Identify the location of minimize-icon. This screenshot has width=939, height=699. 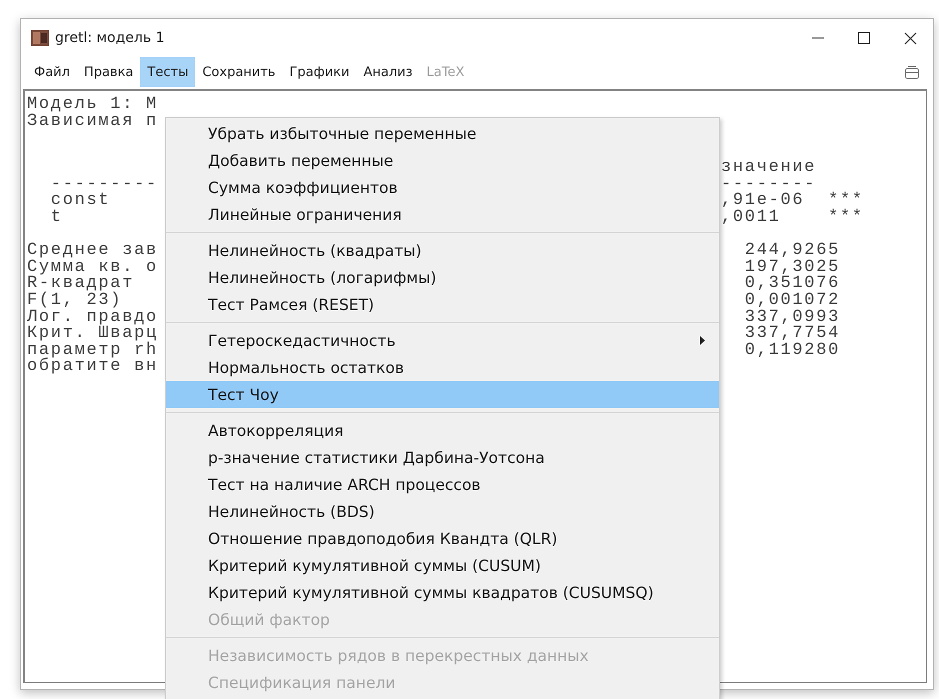
(818, 38).